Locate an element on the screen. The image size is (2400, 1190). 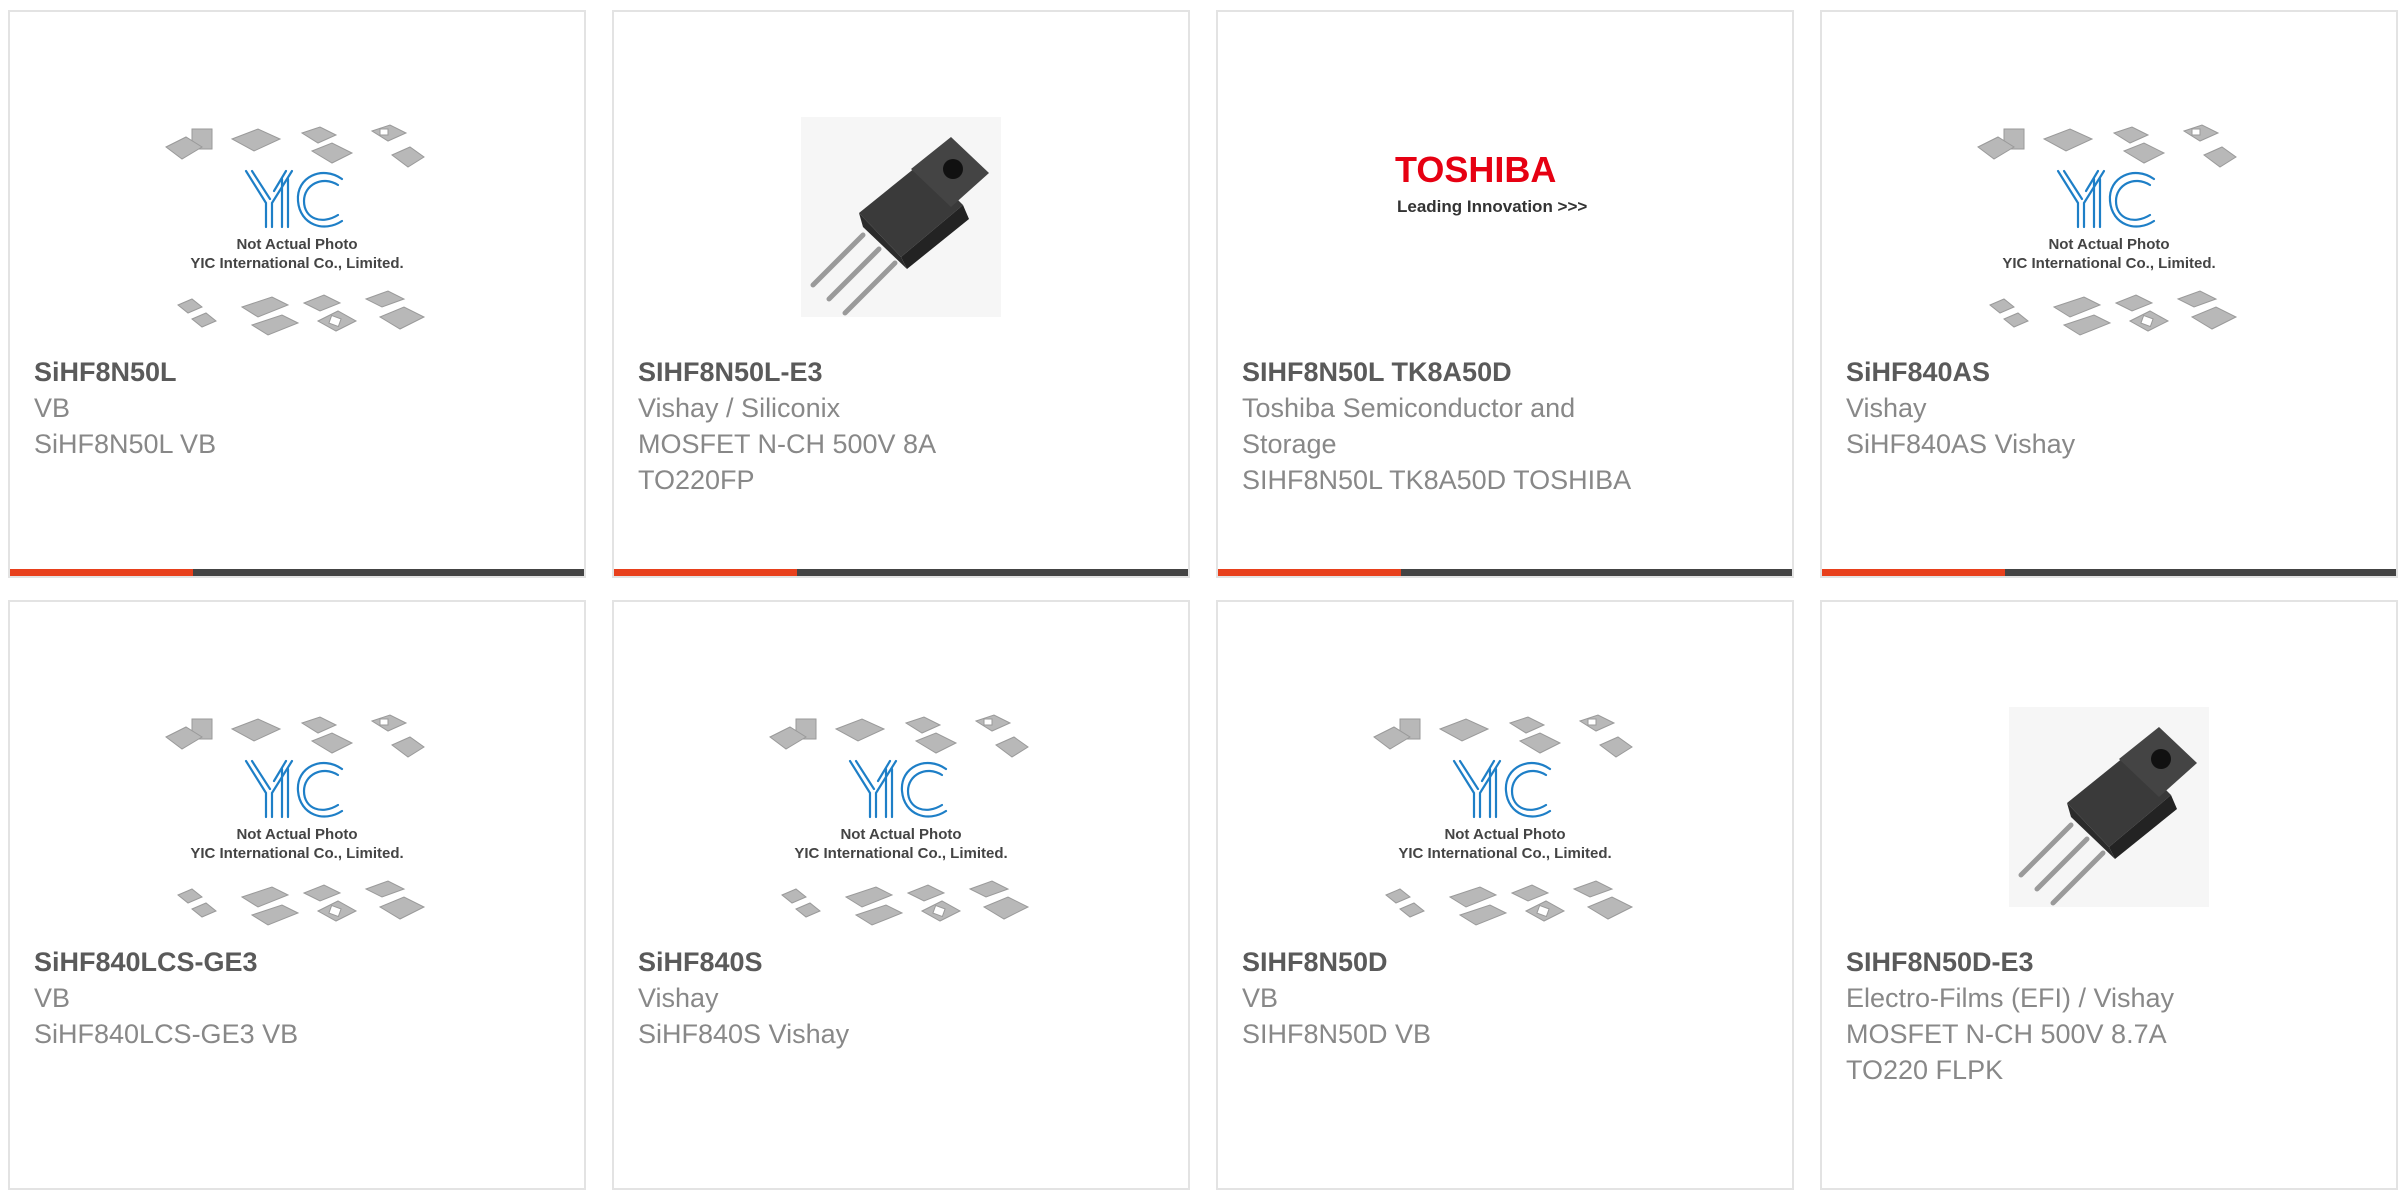
product-name-link: SiHF840LCS-GE3 is located at coordinates (297, 962).